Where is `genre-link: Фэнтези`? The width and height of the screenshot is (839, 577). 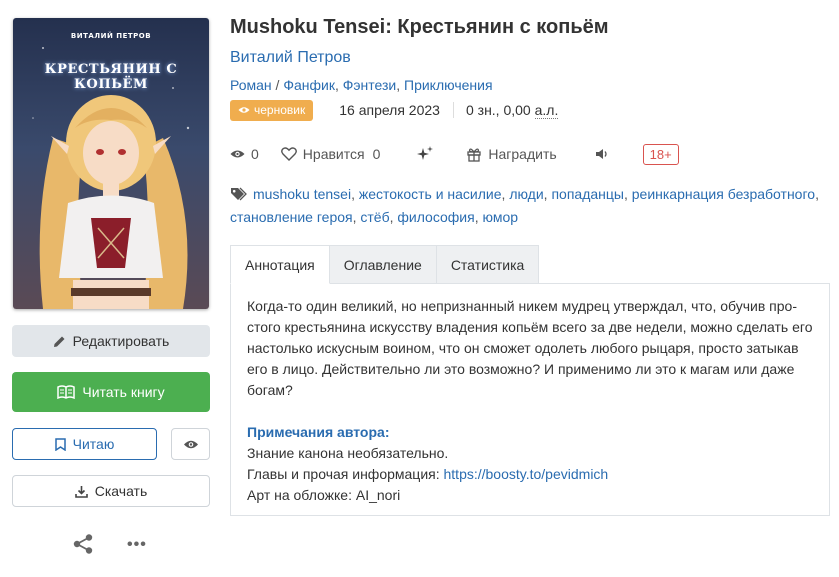
genre-link: Фэнтези is located at coordinates (370, 85).